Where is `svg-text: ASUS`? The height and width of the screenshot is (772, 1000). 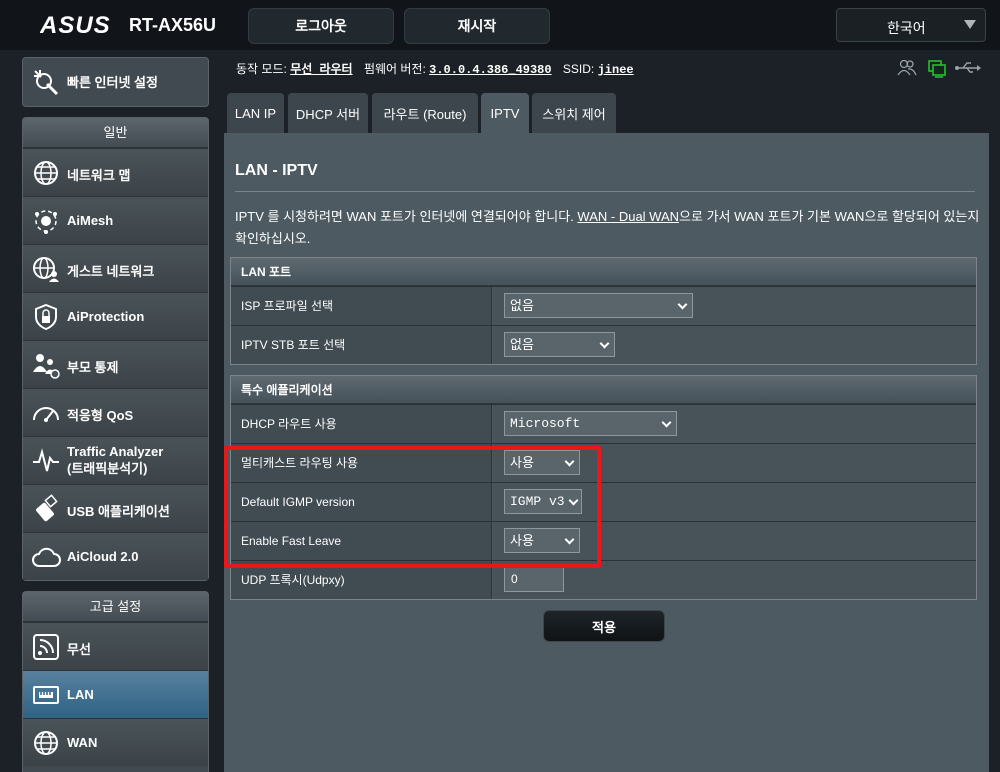
svg-text: ASUS is located at coordinates (75, 25).